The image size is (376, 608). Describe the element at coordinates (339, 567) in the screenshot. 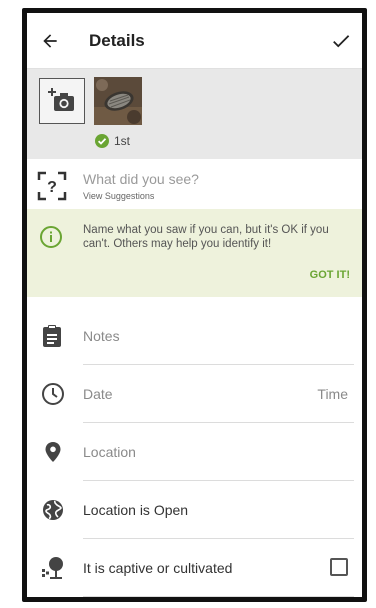

I see `captive-checkbox` at that location.